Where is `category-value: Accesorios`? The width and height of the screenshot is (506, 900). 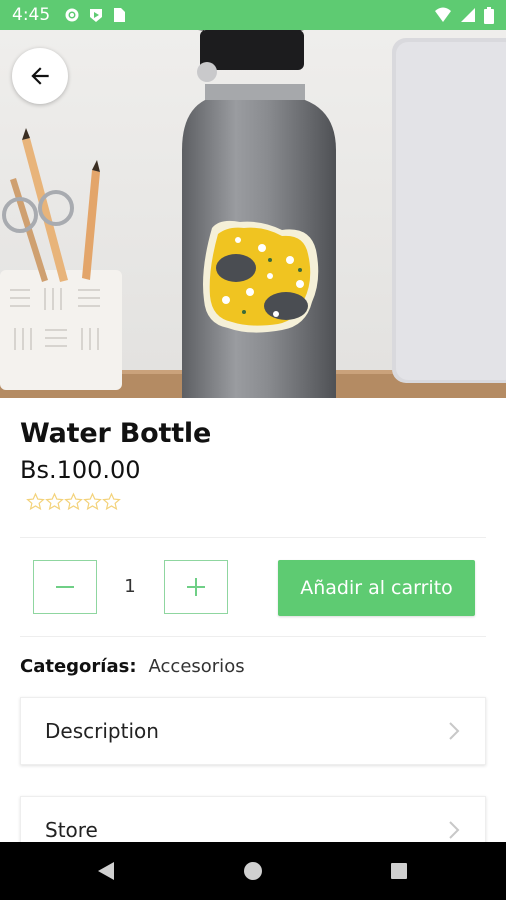 category-value: Accesorios is located at coordinates (196, 666).